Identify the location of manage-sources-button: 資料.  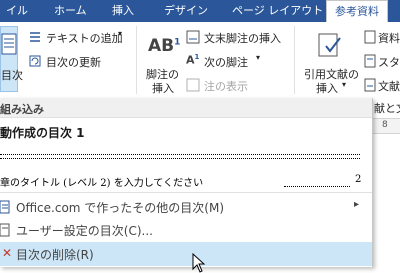
(382, 37).